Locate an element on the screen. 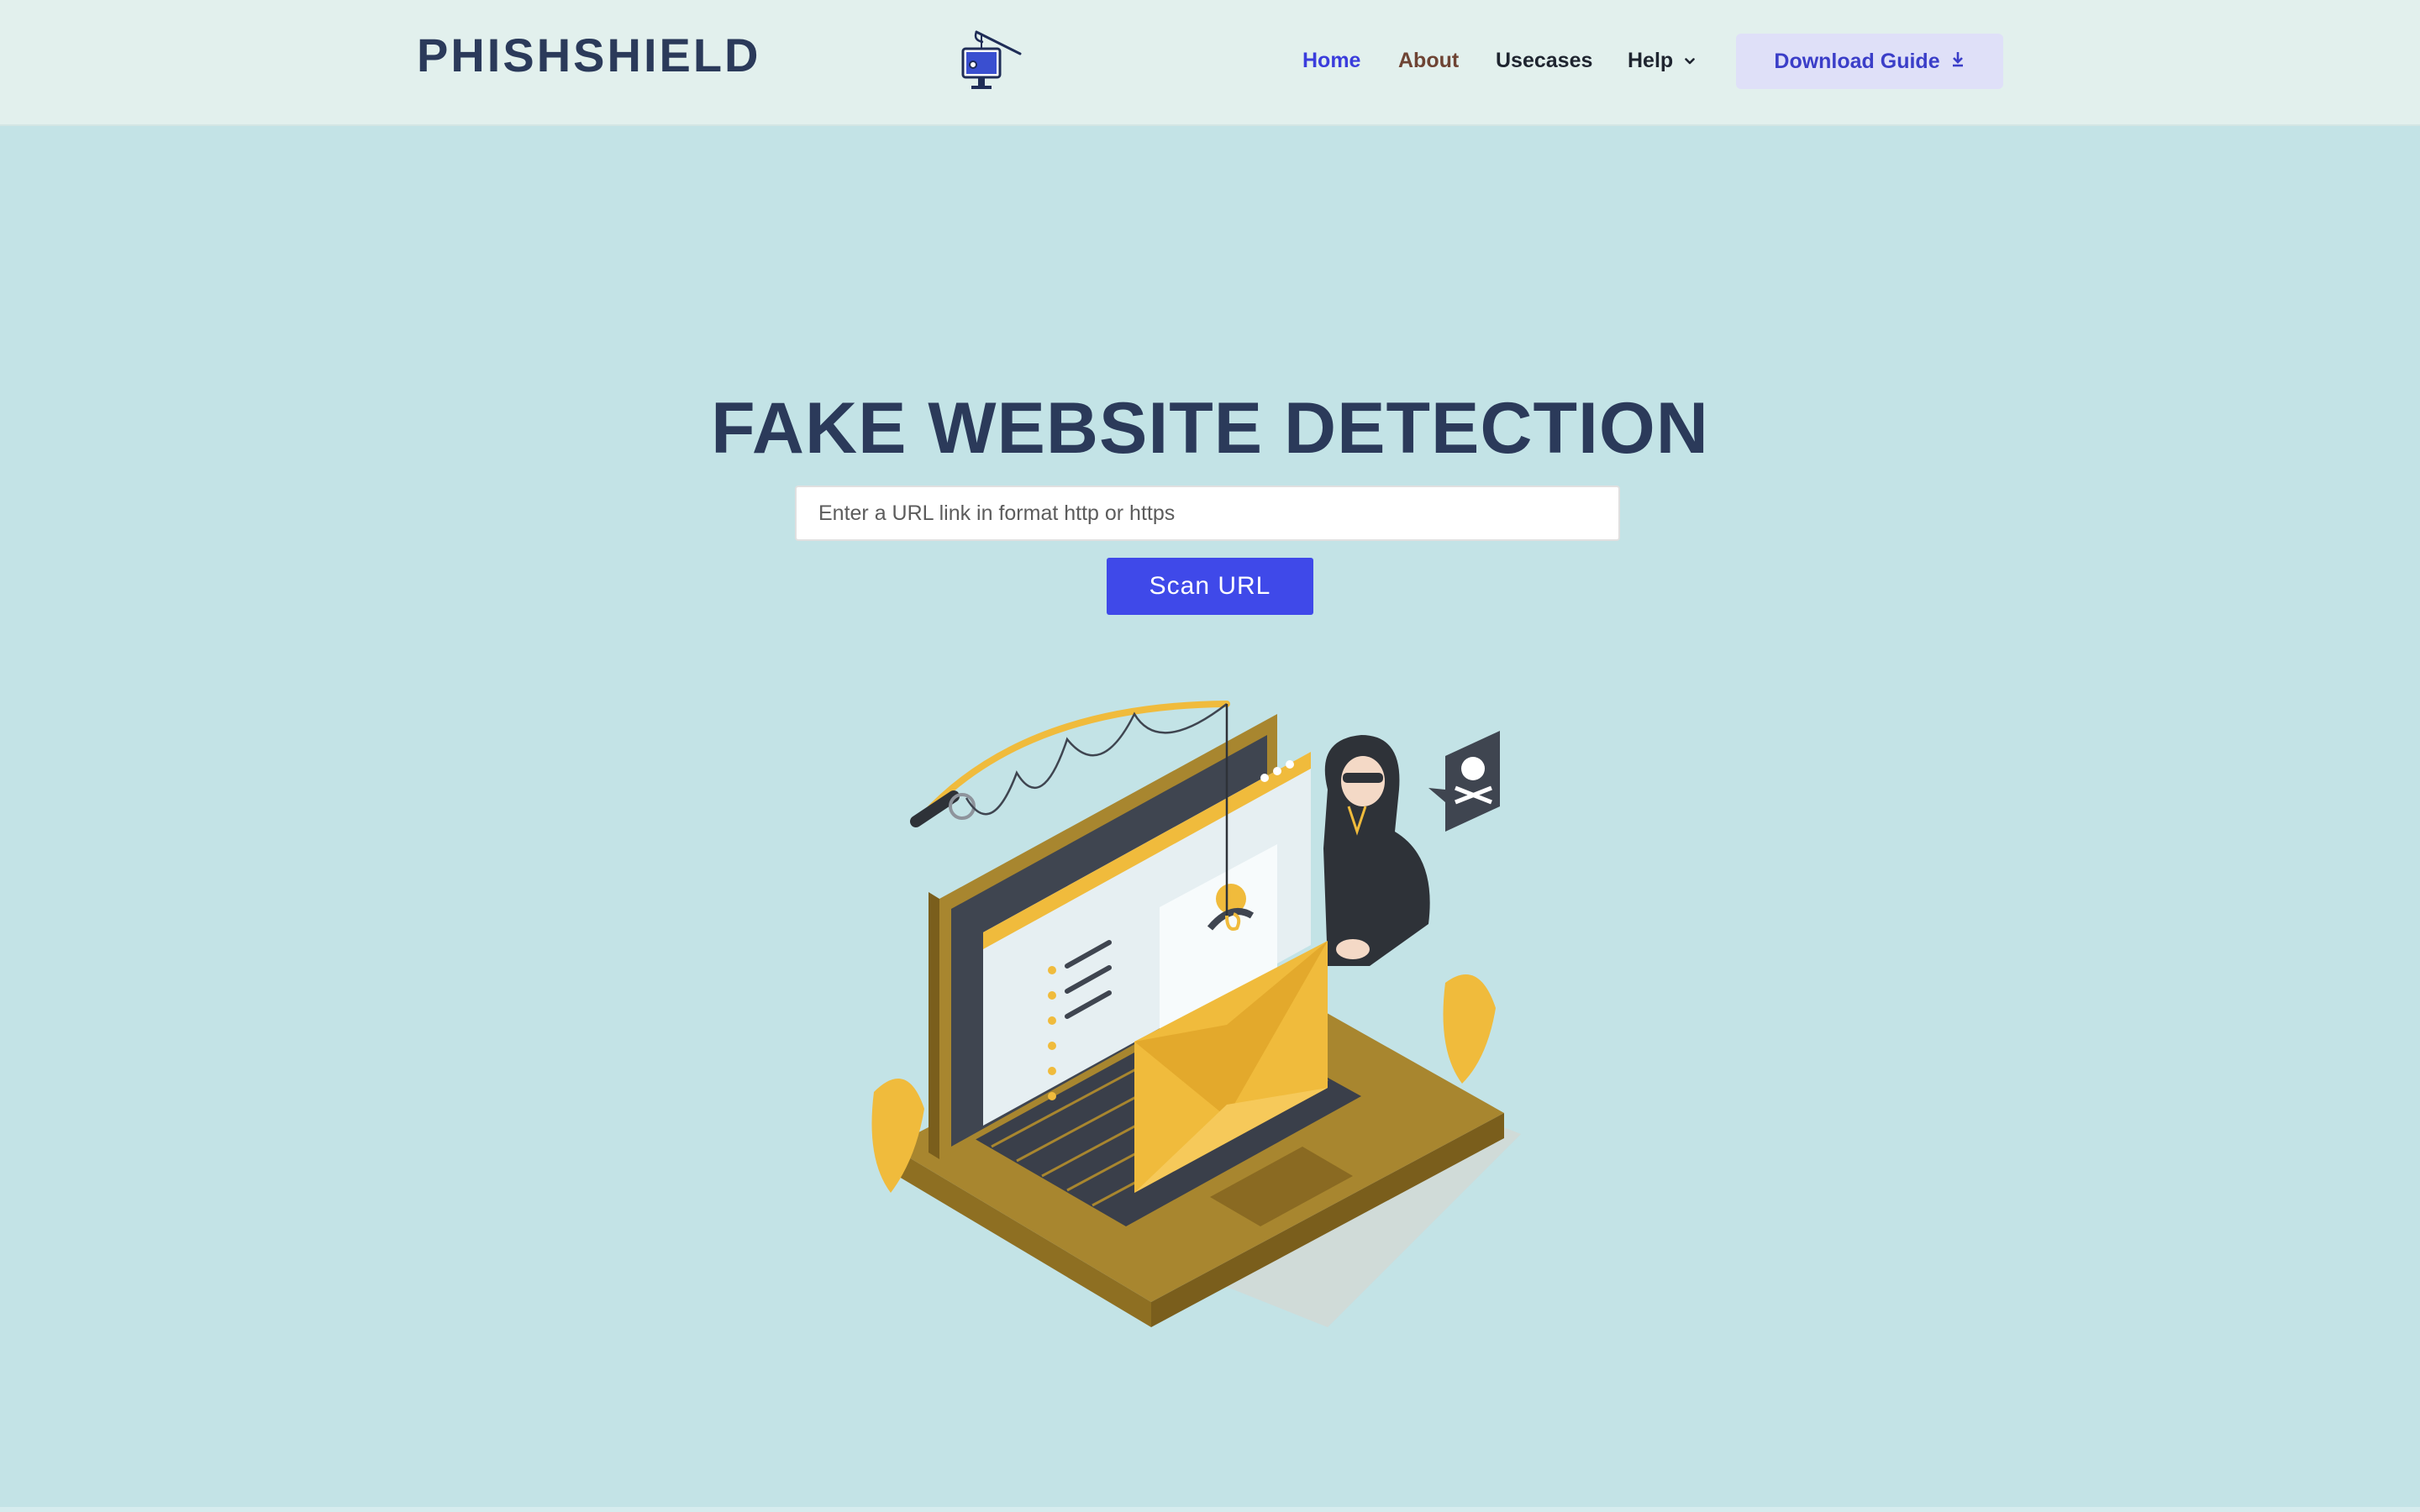 The image size is (2420, 1512). nav-home-link: Home is located at coordinates (1331, 60).